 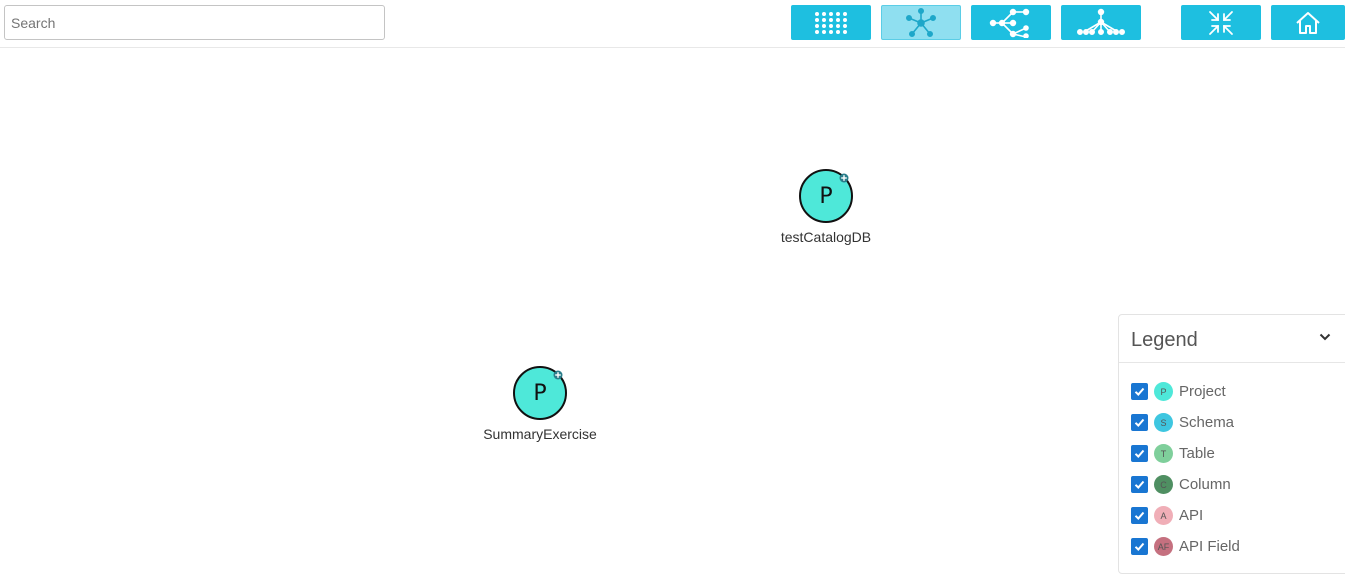 I want to click on collapse-button, so click(x=1221, y=22).